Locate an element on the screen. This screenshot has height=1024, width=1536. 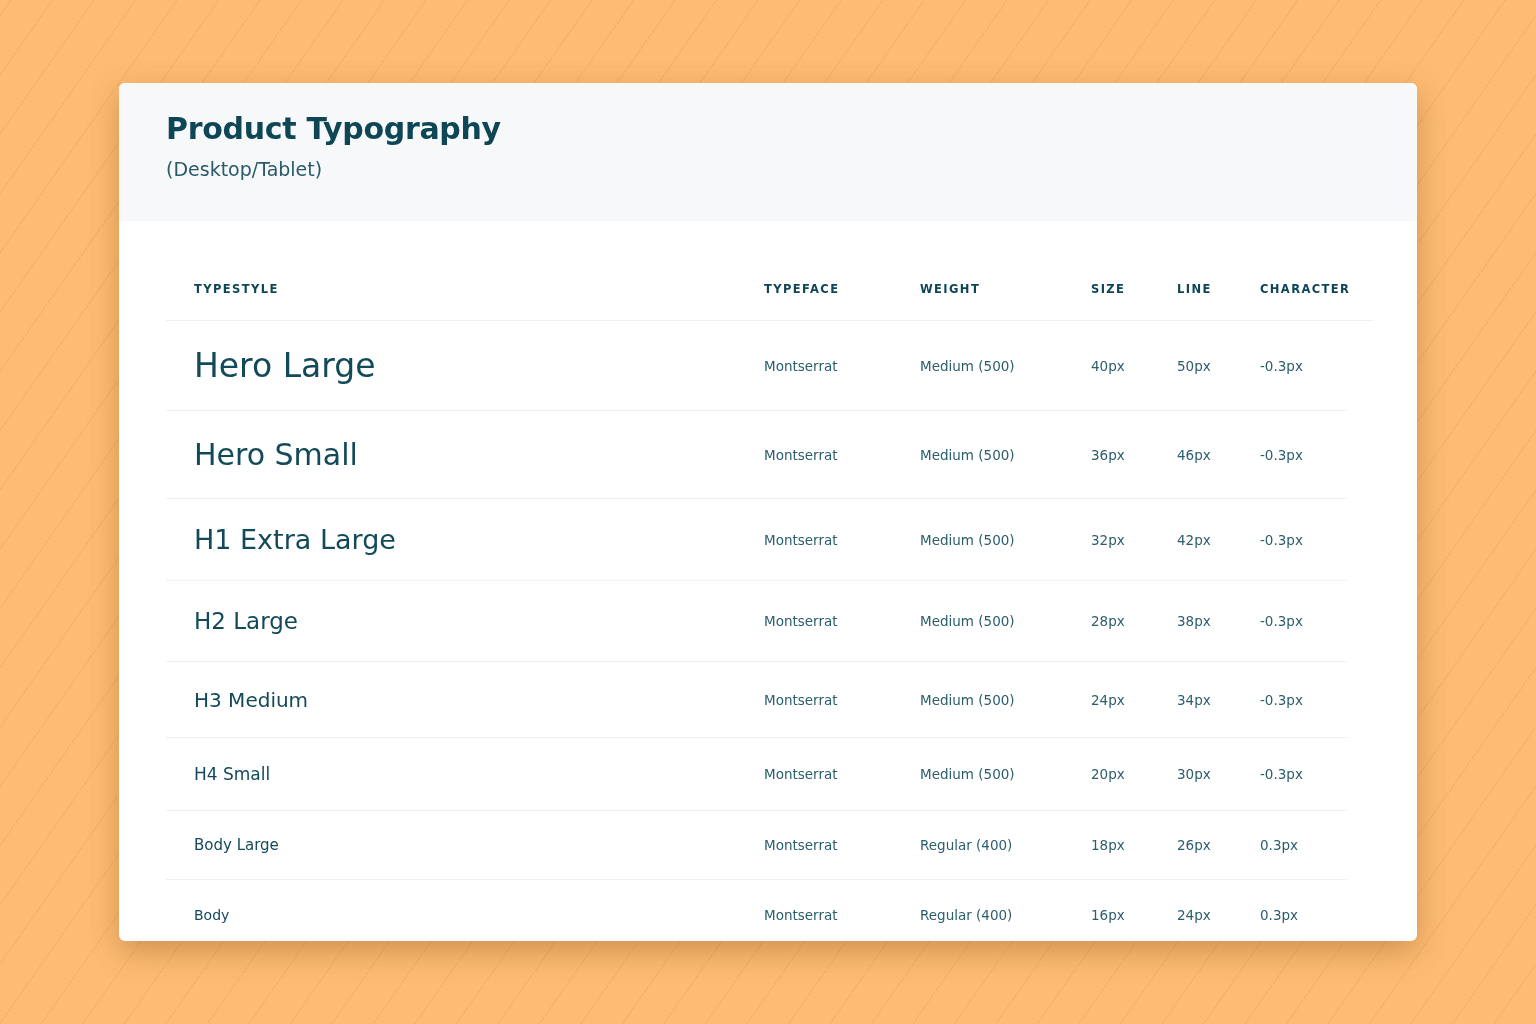
typestyle-sample: H2 Large is located at coordinates (246, 621).